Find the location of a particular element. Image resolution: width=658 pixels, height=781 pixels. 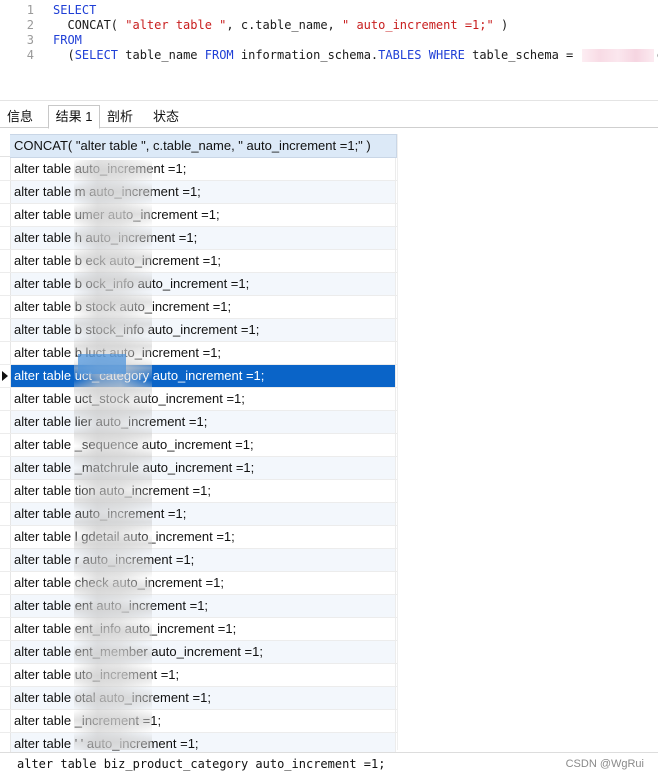

table-cell: alter table b luct auto_increment =1; is located at coordinates (203, 353).